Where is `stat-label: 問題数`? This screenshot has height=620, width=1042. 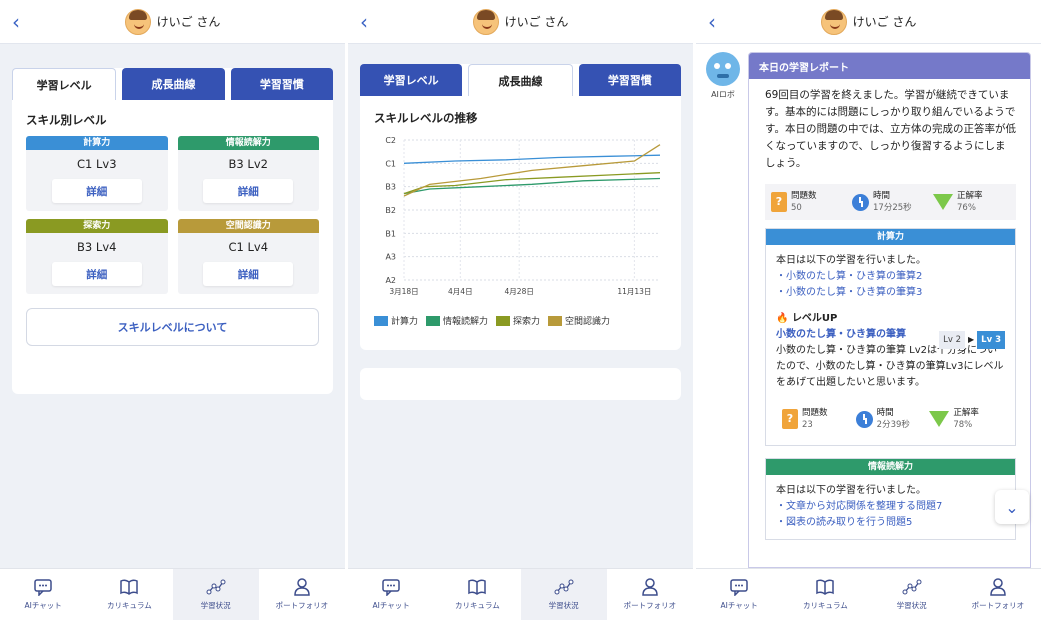
stat-label: 問題数 is located at coordinates (804, 196).